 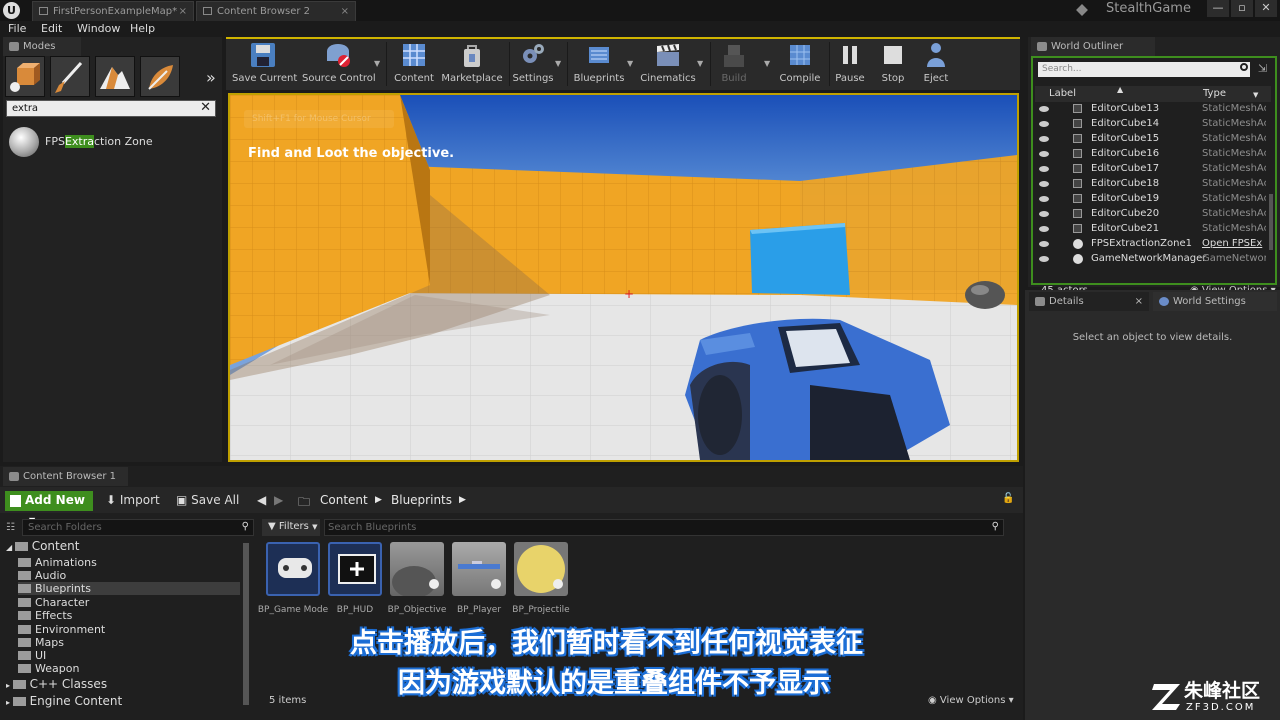 I want to click on place-mode-button, so click(x=25, y=76).